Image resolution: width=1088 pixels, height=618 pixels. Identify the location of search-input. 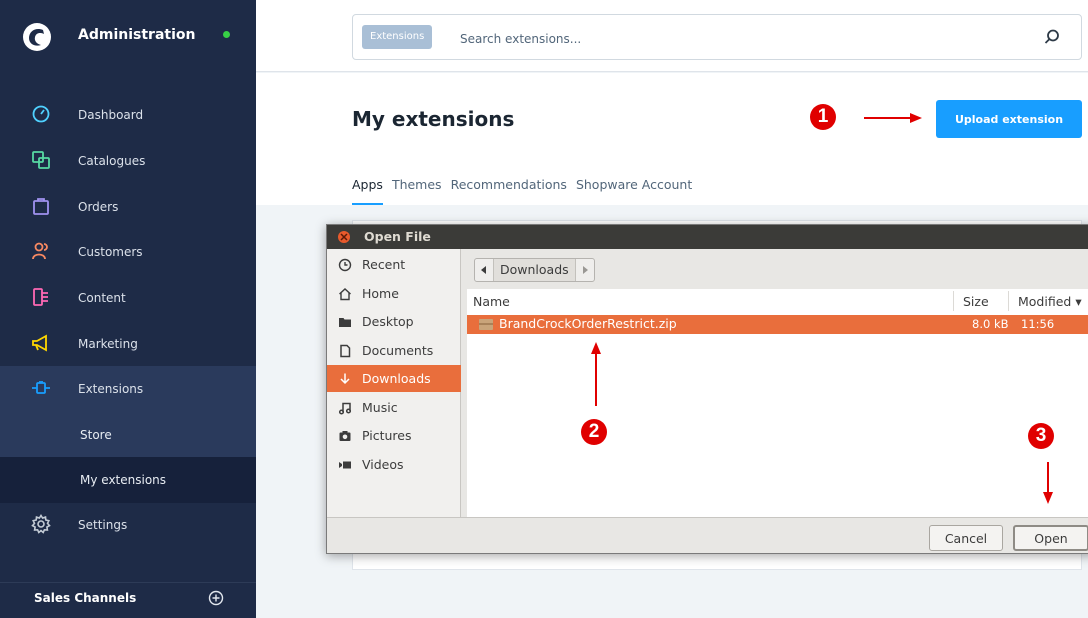
(740, 39).